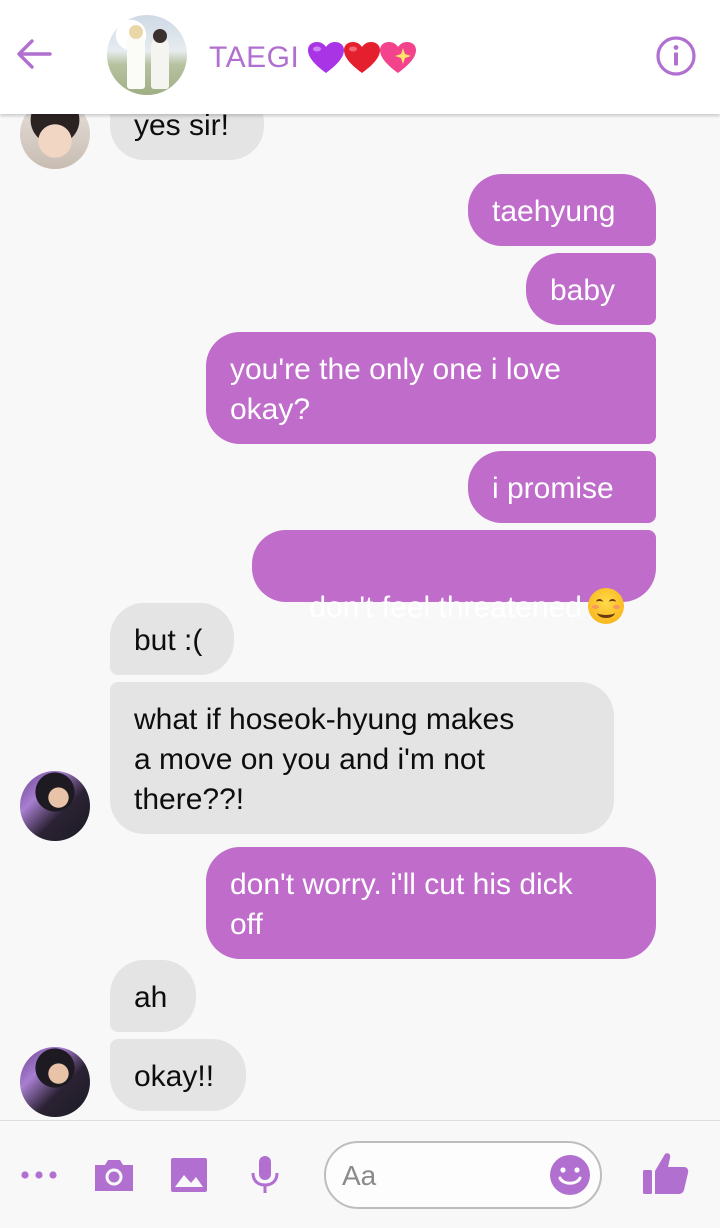 This screenshot has height=1228, width=720. What do you see at coordinates (172, 639) in the screenshot?
I see `message-bubble-incoming: but :(` at bounding box center [172, 639].